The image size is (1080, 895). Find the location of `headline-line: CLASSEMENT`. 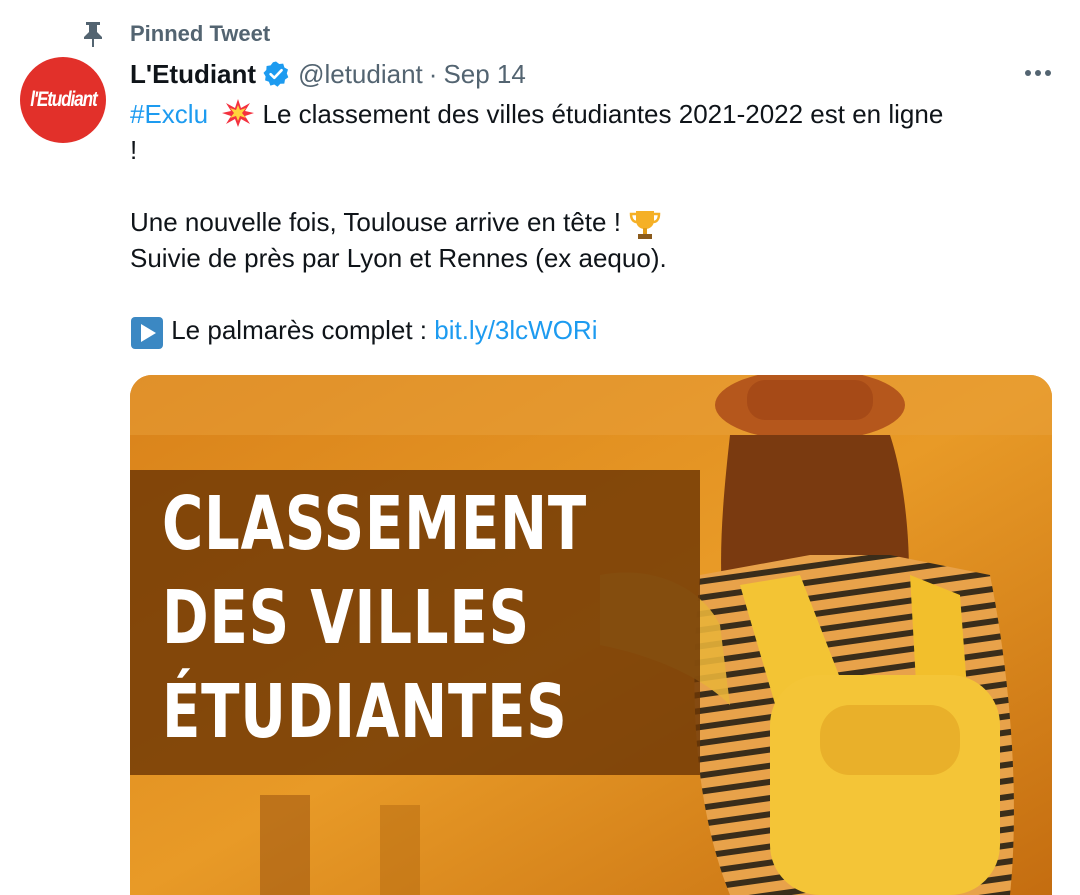

headline-line: CLASSEMENT is located at coordinates (374, 524).